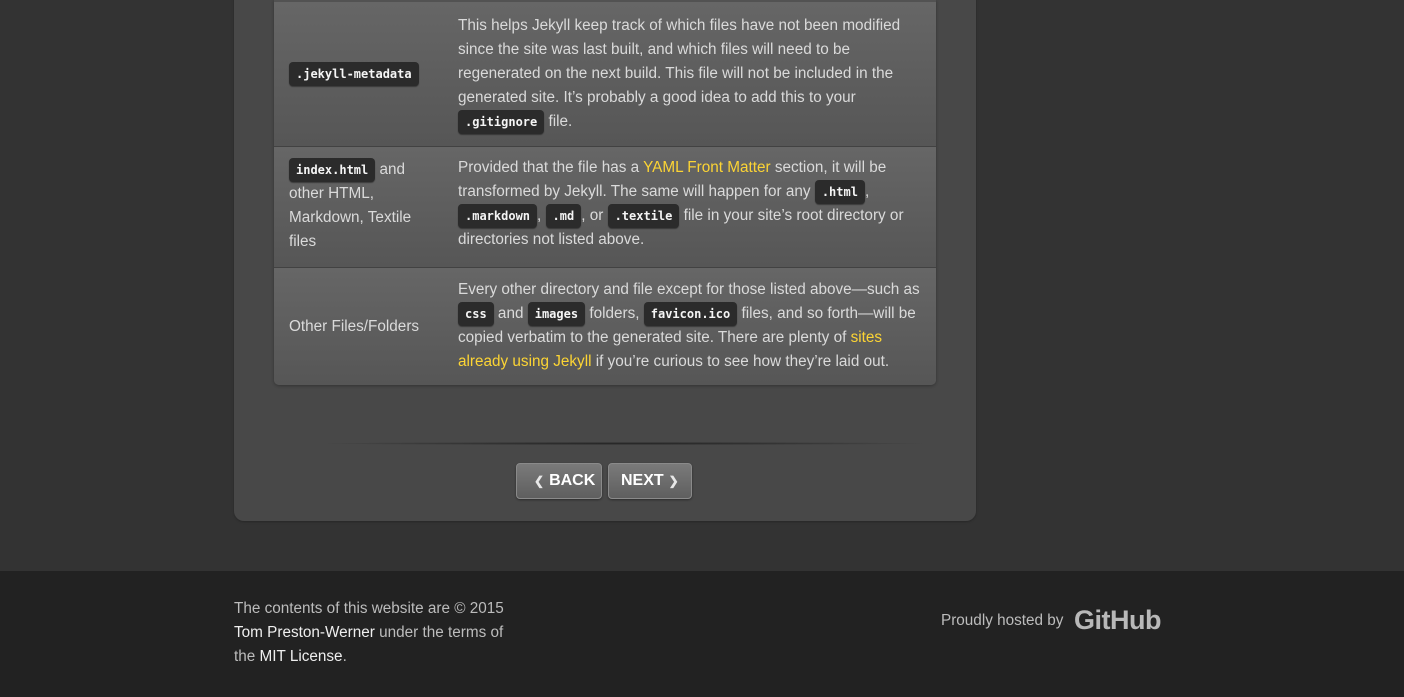 This screenshot has height=697, width=1404. What do you see at coordinates (643, 216) in the screenshot?
I see `inline-code: .textile` at bounding box center [643, 216].